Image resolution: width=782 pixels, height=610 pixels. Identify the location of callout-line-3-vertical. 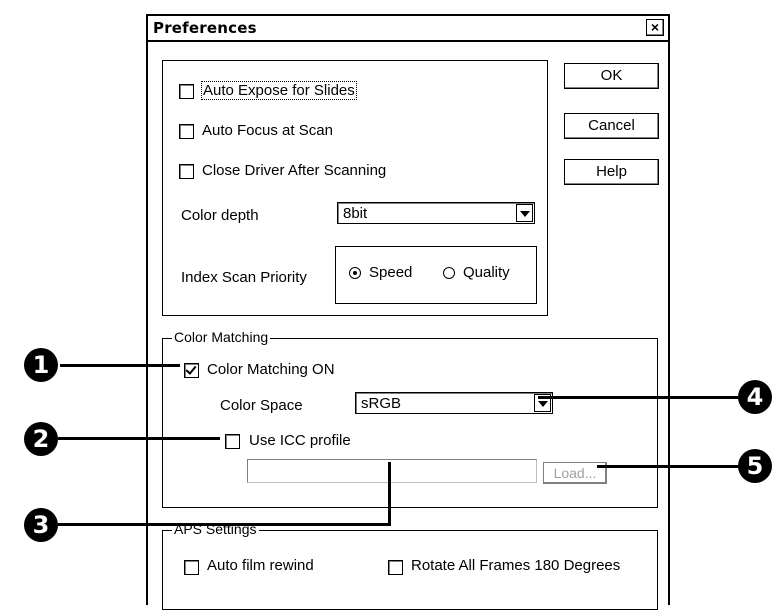
(389, 494).